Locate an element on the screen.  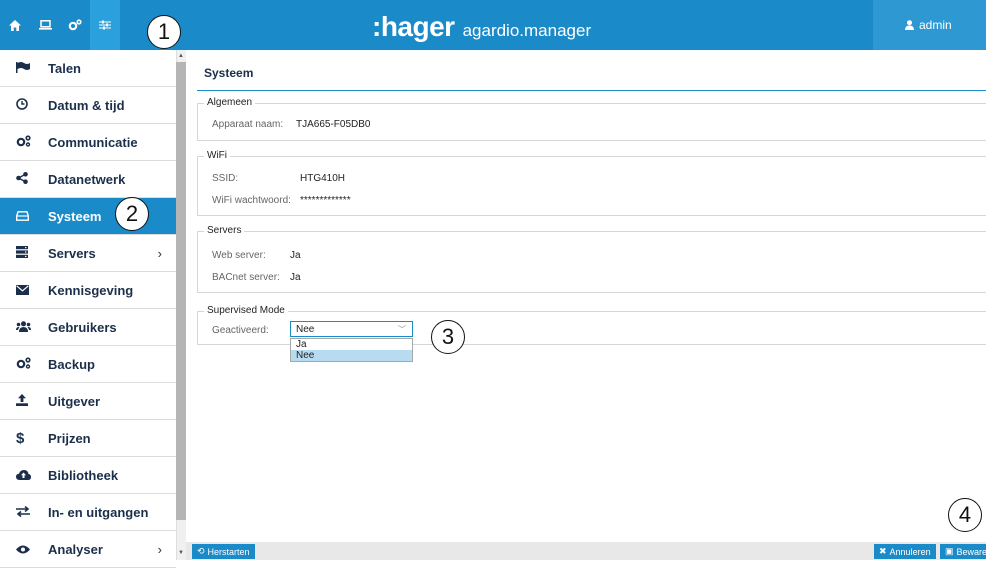
eye-icon is located at coordinates (32, 549).